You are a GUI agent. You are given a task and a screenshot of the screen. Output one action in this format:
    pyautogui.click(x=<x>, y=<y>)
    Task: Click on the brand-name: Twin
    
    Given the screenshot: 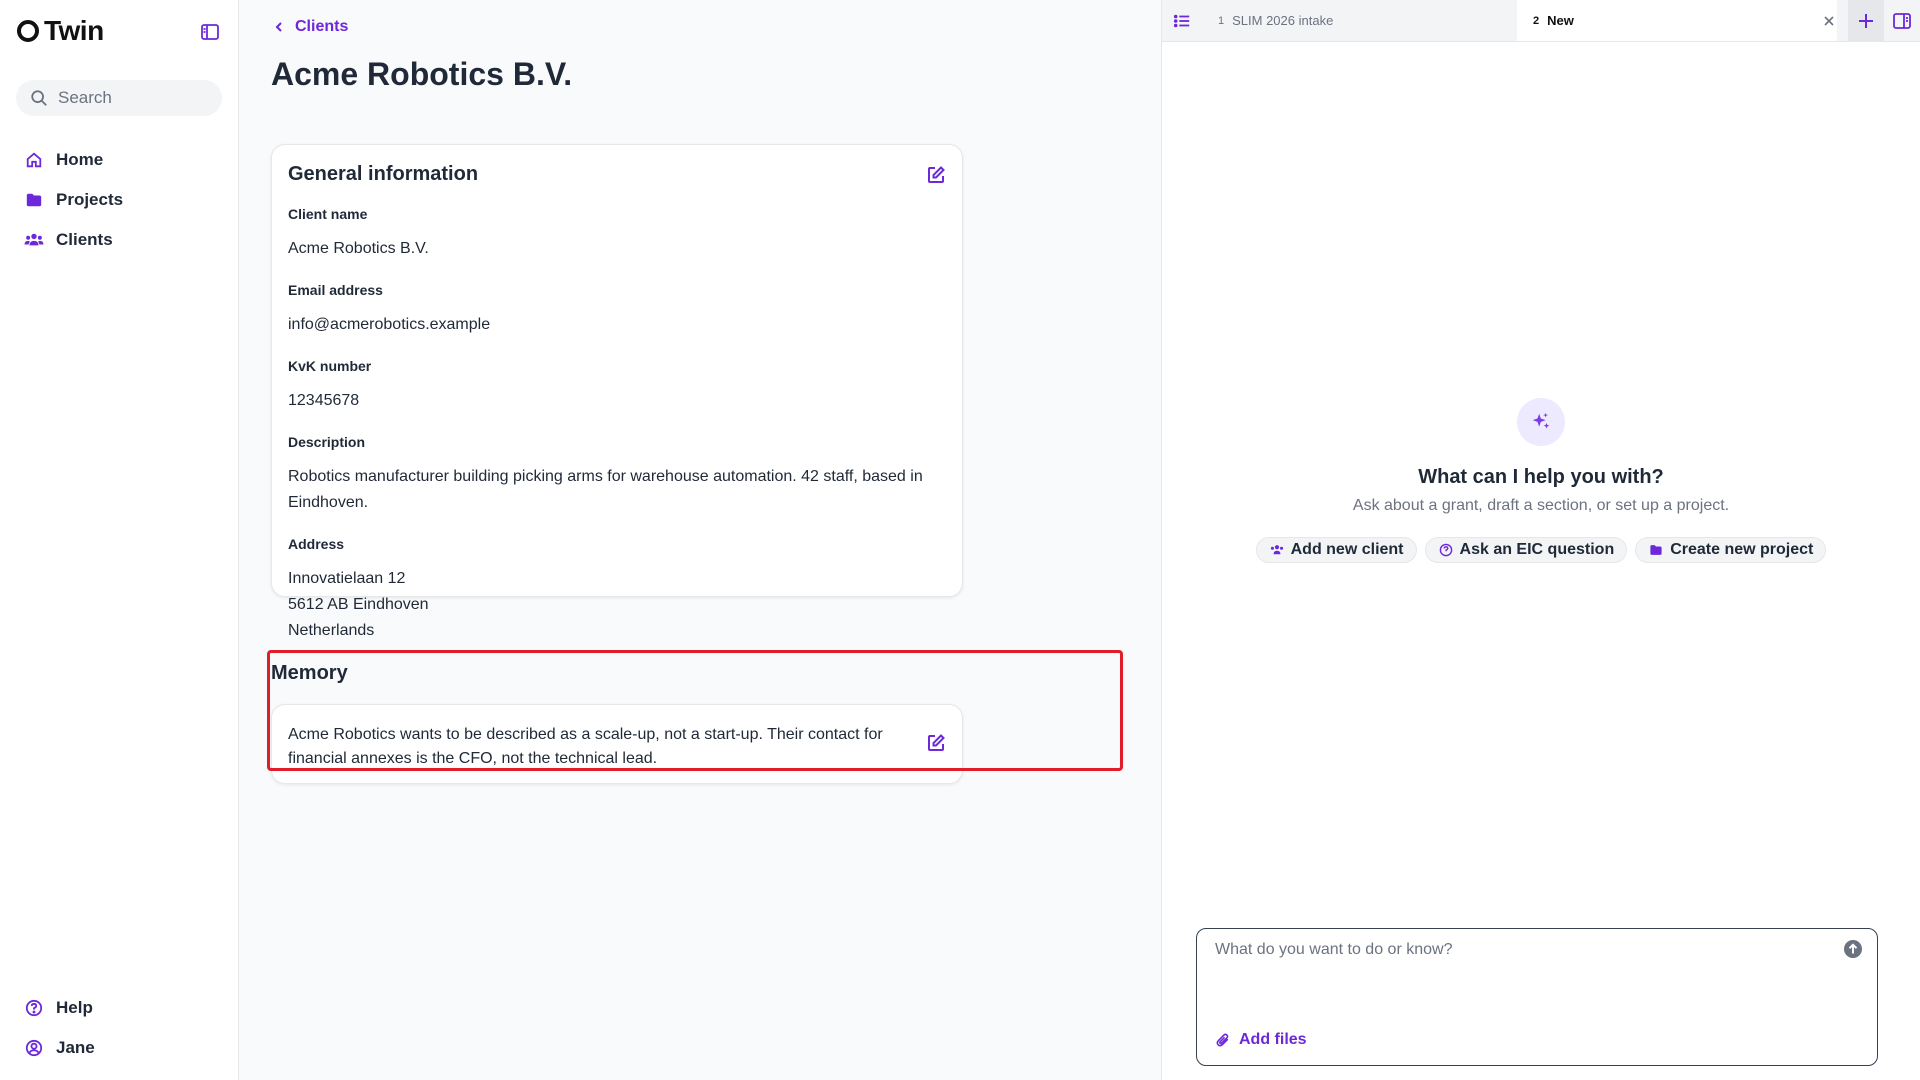 What is the action you would take?
    pyautogui.click(x=74, y=30)
    